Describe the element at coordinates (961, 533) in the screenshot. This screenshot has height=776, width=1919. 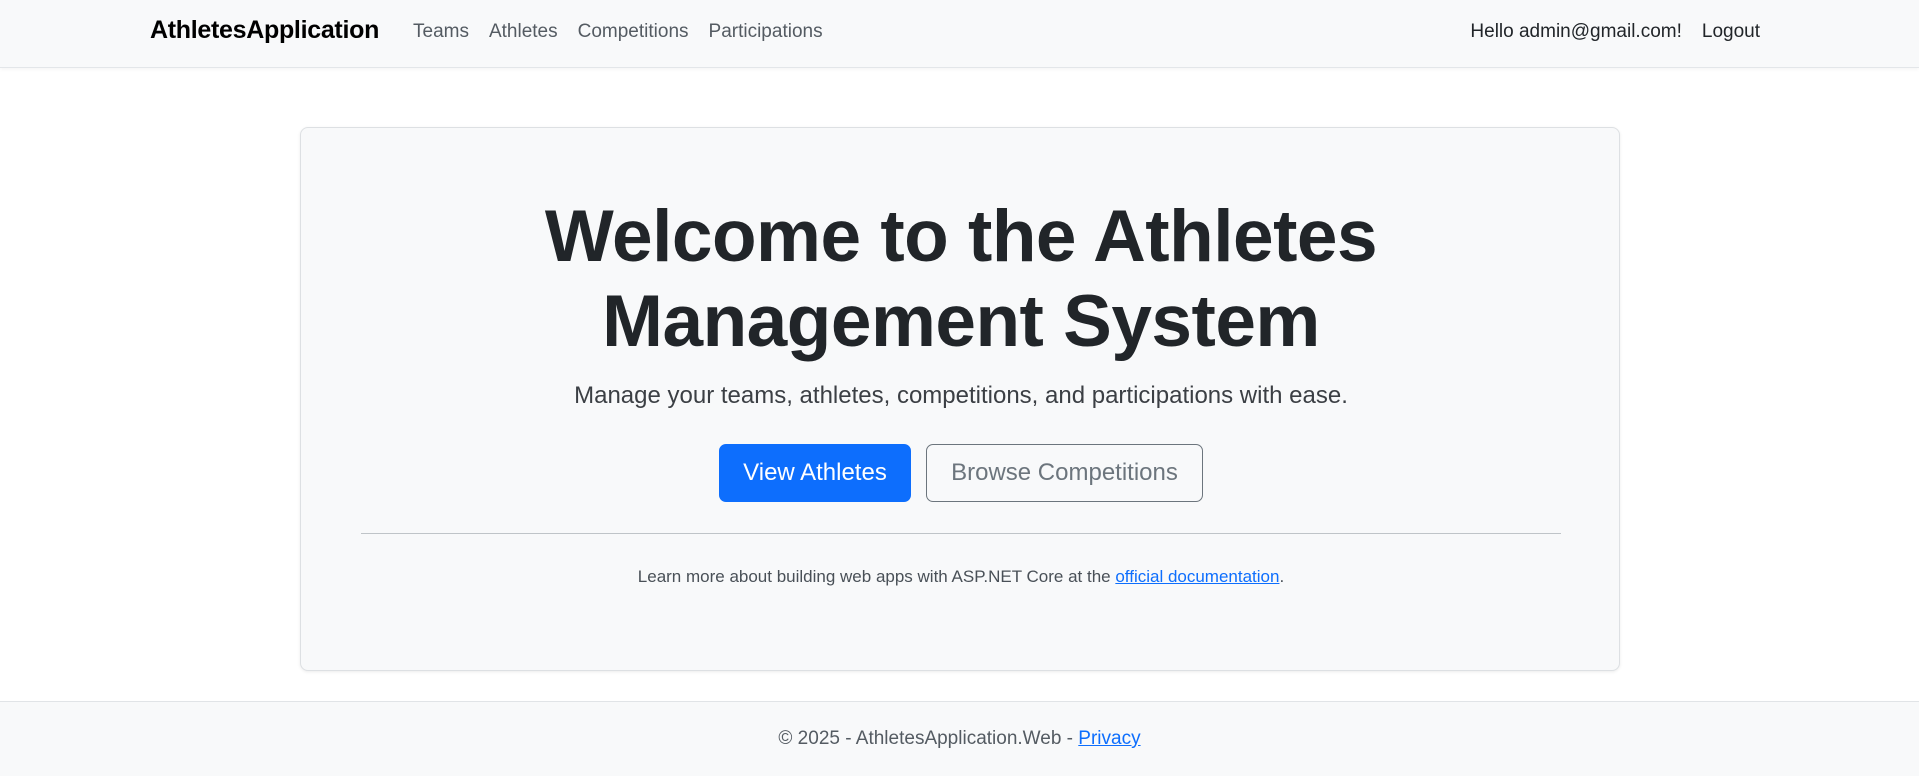
I see `divider` at that location.